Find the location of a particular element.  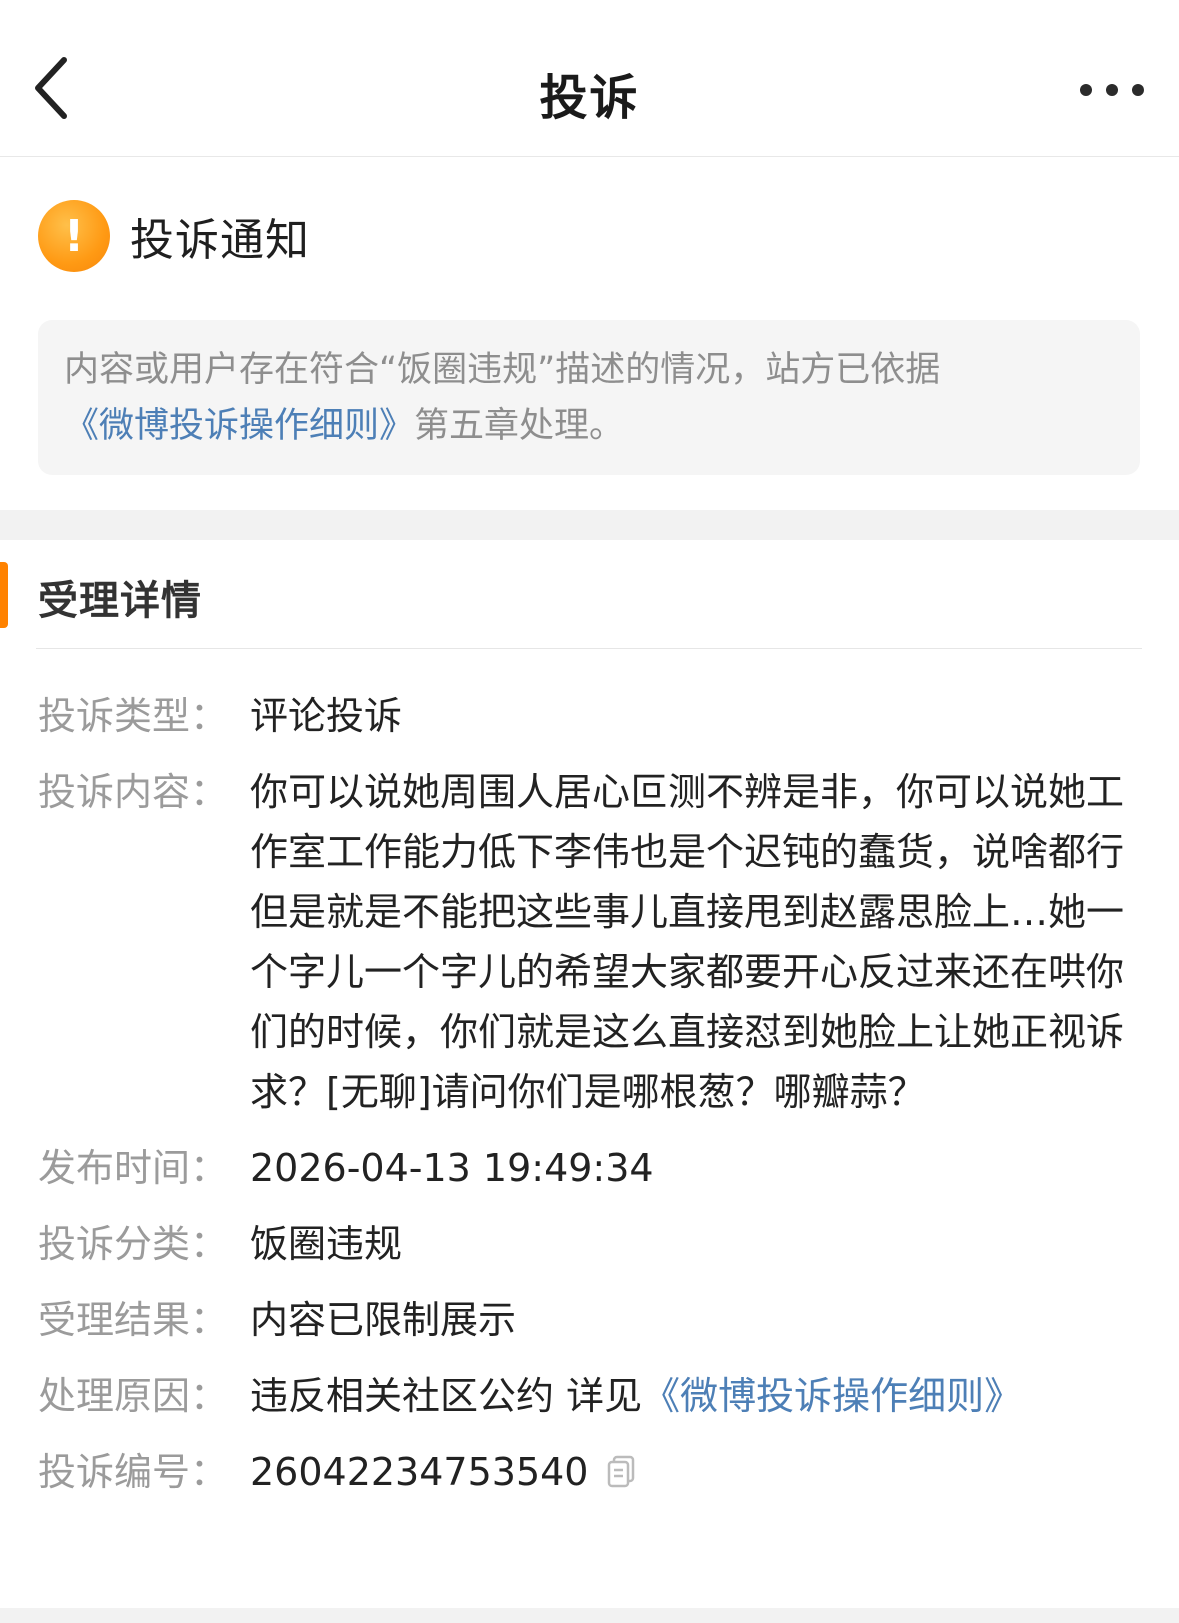

publish-time: 2026-04-13 19:49:34 is located at coordinates (452, 1168).